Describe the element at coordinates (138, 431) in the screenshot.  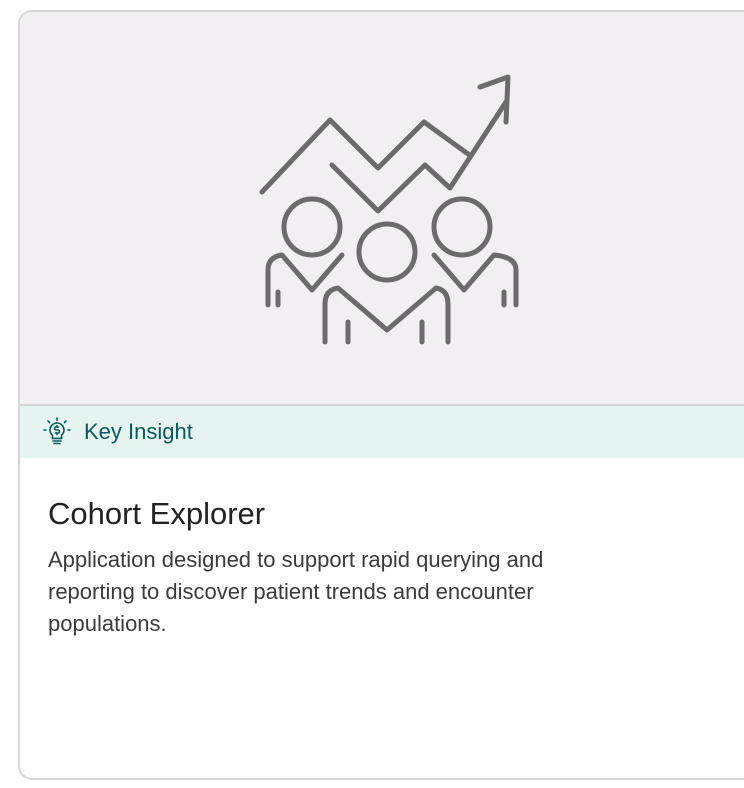
I see `key-insight-label: Key Insight` at that location.